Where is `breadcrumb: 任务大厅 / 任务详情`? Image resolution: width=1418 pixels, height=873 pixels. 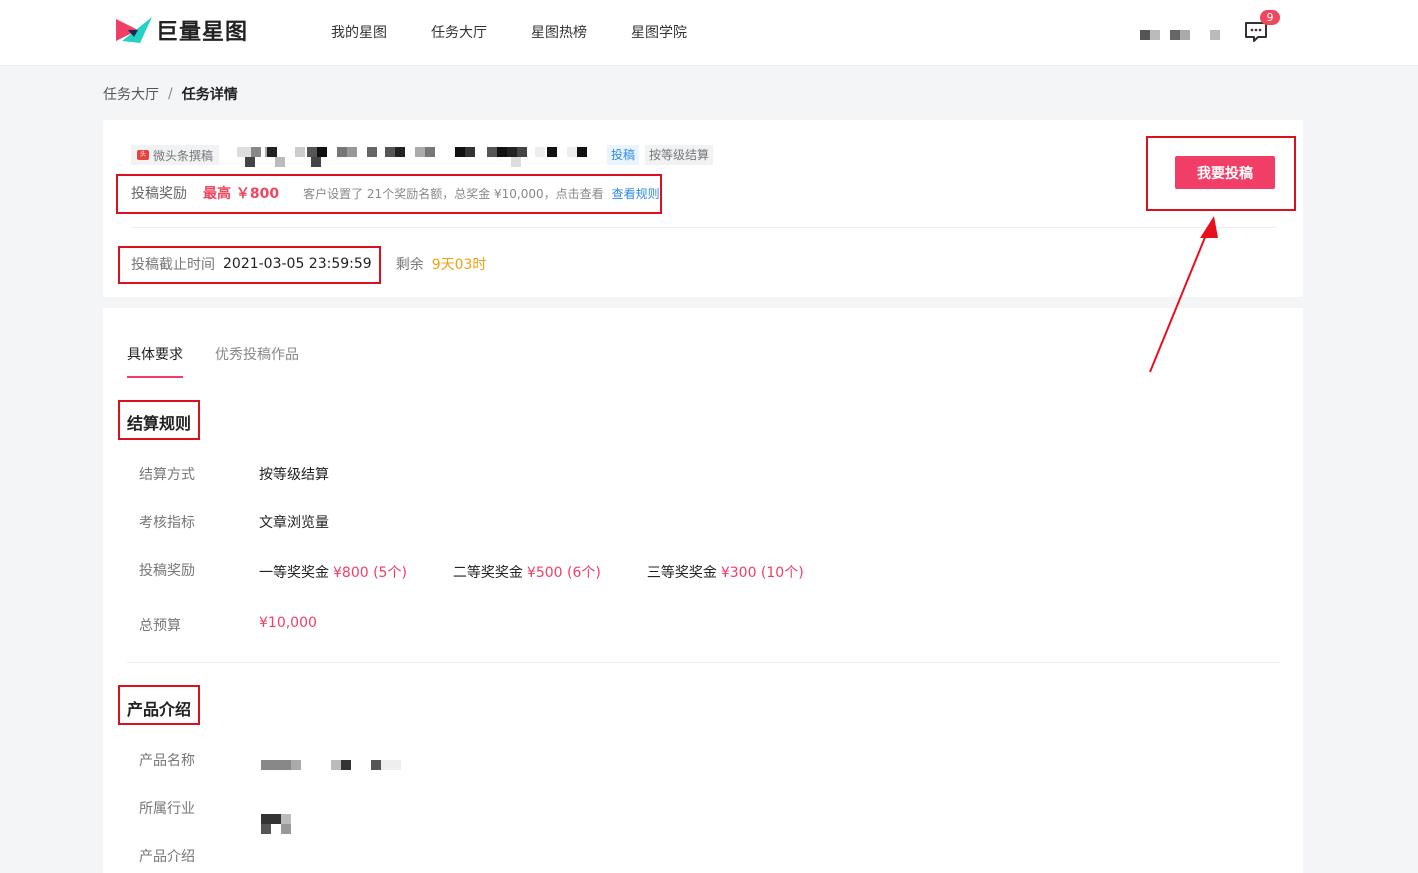
breadcrumb: 任务大厅 / 任务详情 is located at coordinates (170, 94).